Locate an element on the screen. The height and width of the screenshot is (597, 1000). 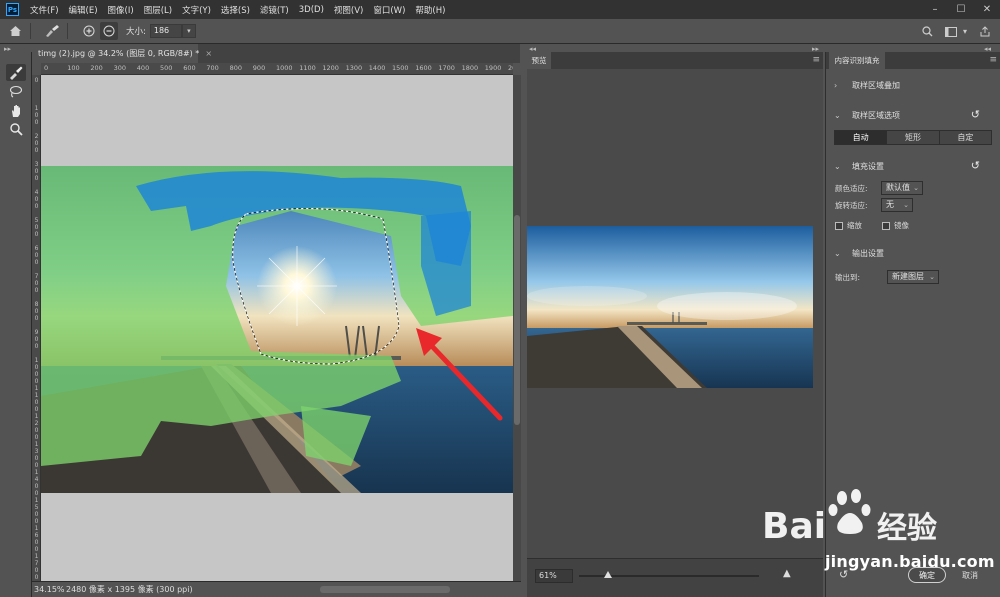
preview-header: 预览 ≡ is located at coordinates (675, 60).